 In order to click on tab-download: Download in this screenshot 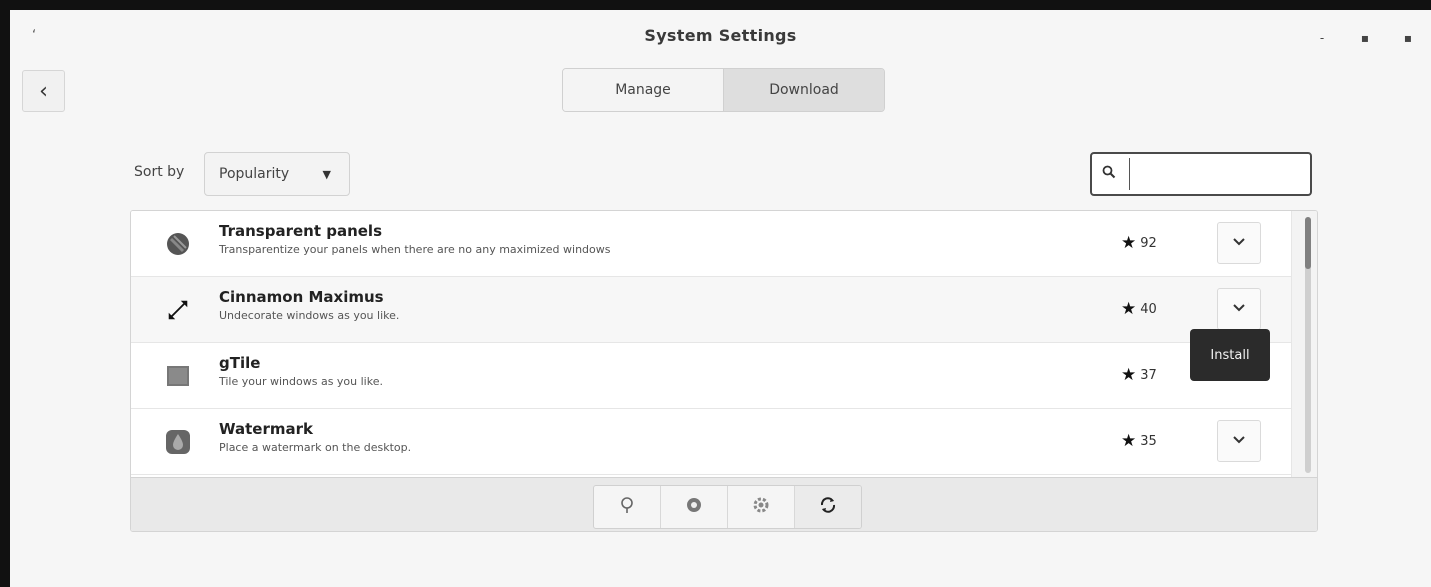, I will do `click(804, 90)`.